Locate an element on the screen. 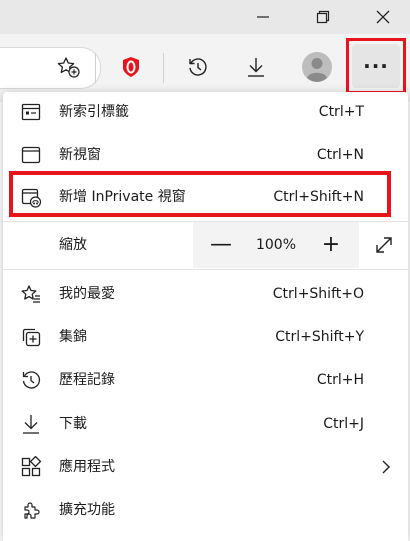  new-tab-icon is located at coordinates (31, 112).